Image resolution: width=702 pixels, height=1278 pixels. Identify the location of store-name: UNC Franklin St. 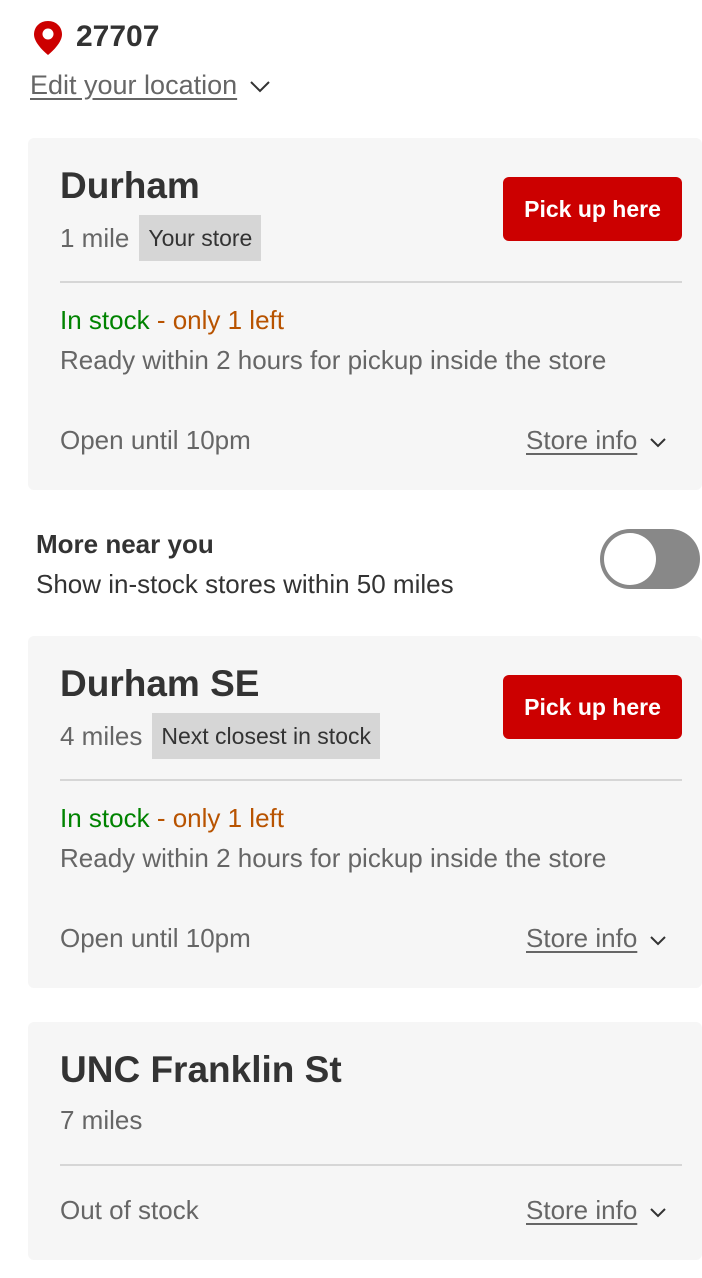
(201, 1069).